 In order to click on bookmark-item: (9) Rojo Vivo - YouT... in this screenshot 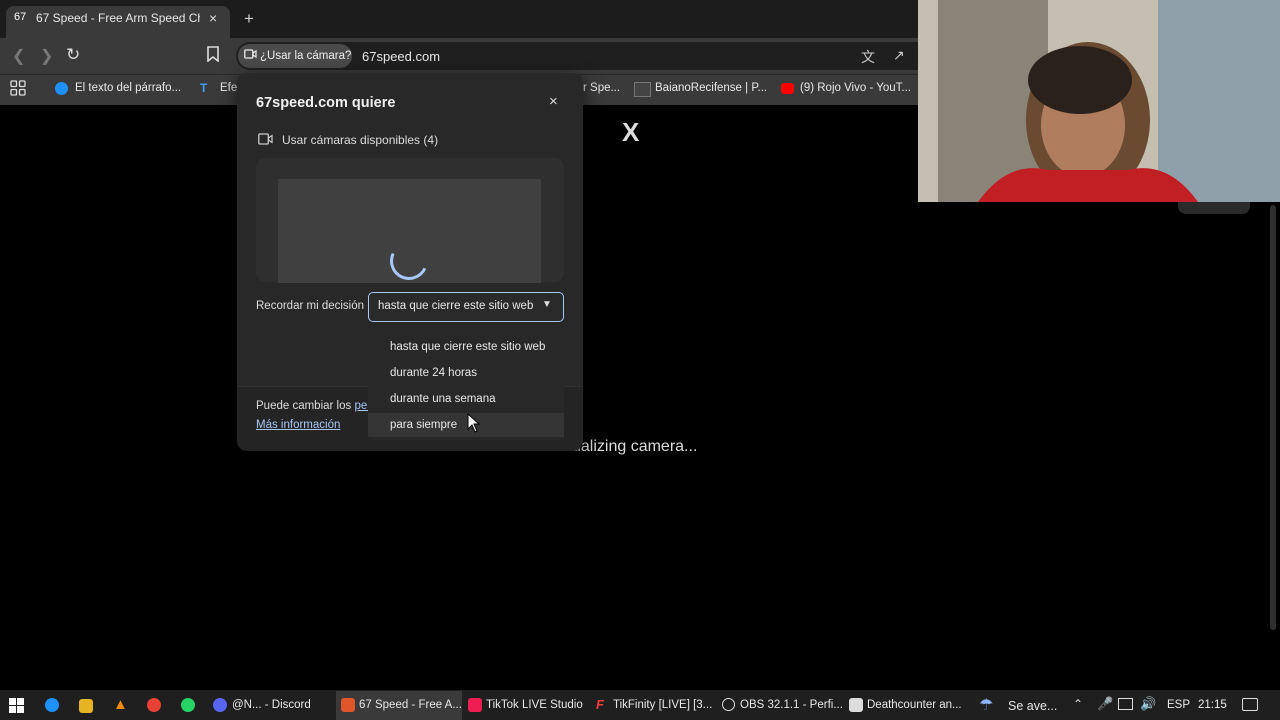, I will do `click(855, 88)`.